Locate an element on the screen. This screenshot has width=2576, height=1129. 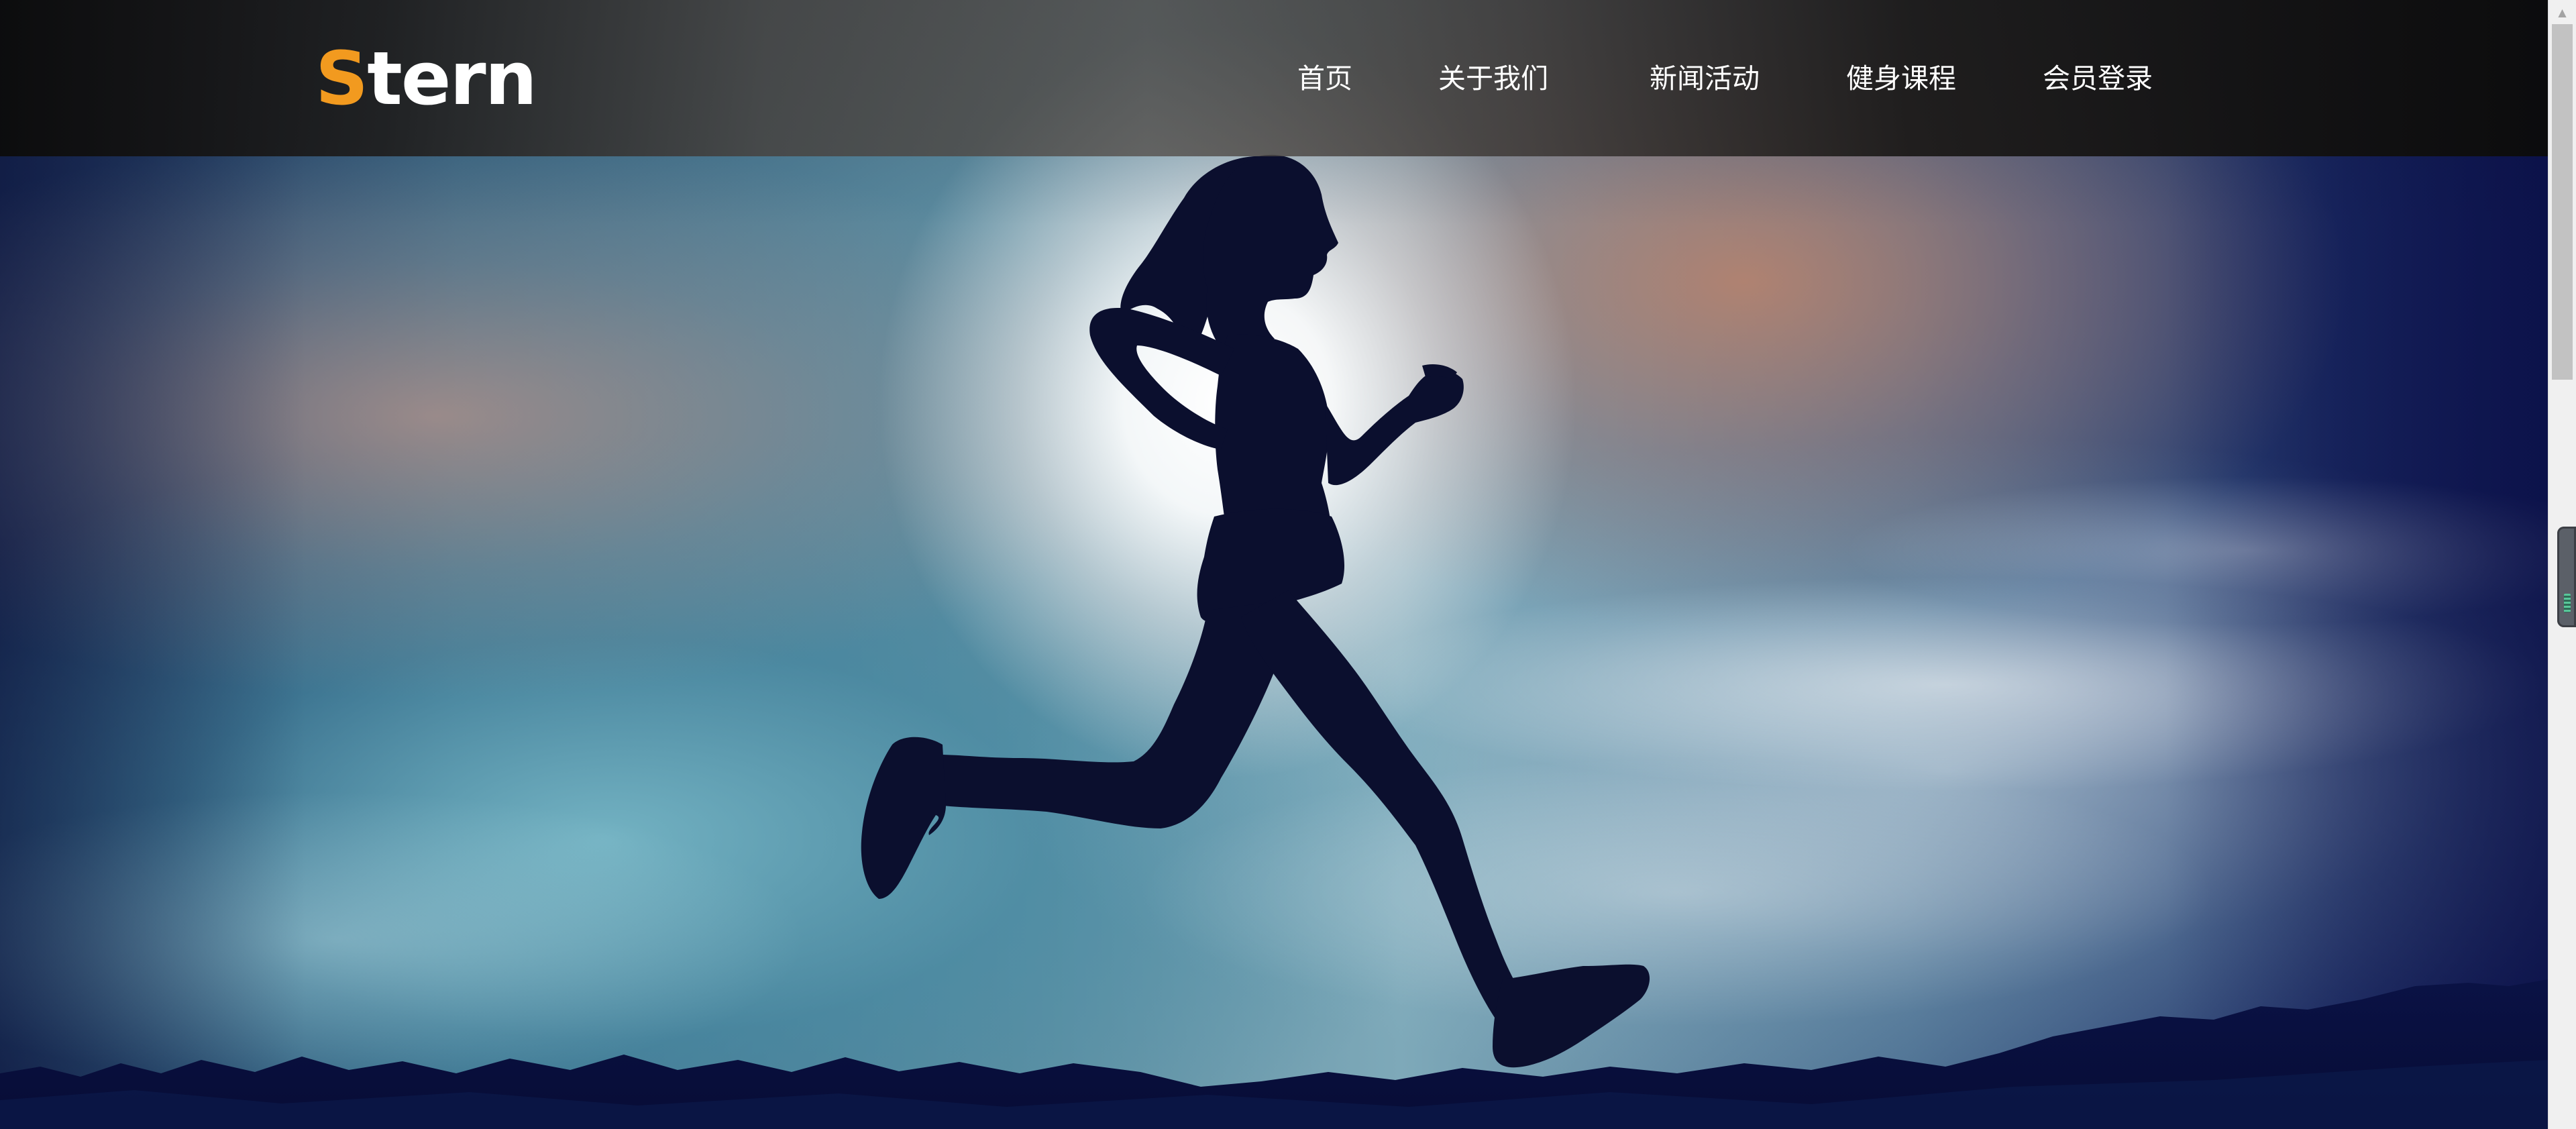
nav-item-news: 新闻活动 is located at coordinates (1705, 79).